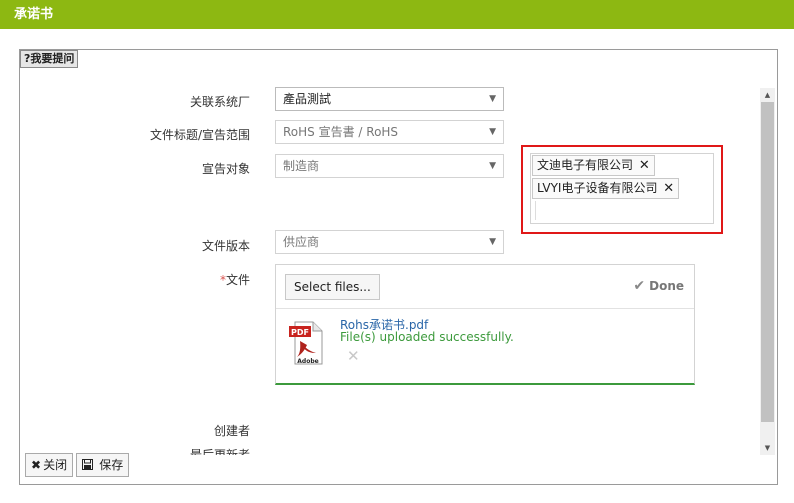  I want to click on doc-version-select: 供应商 ▼, so click(389, 242).